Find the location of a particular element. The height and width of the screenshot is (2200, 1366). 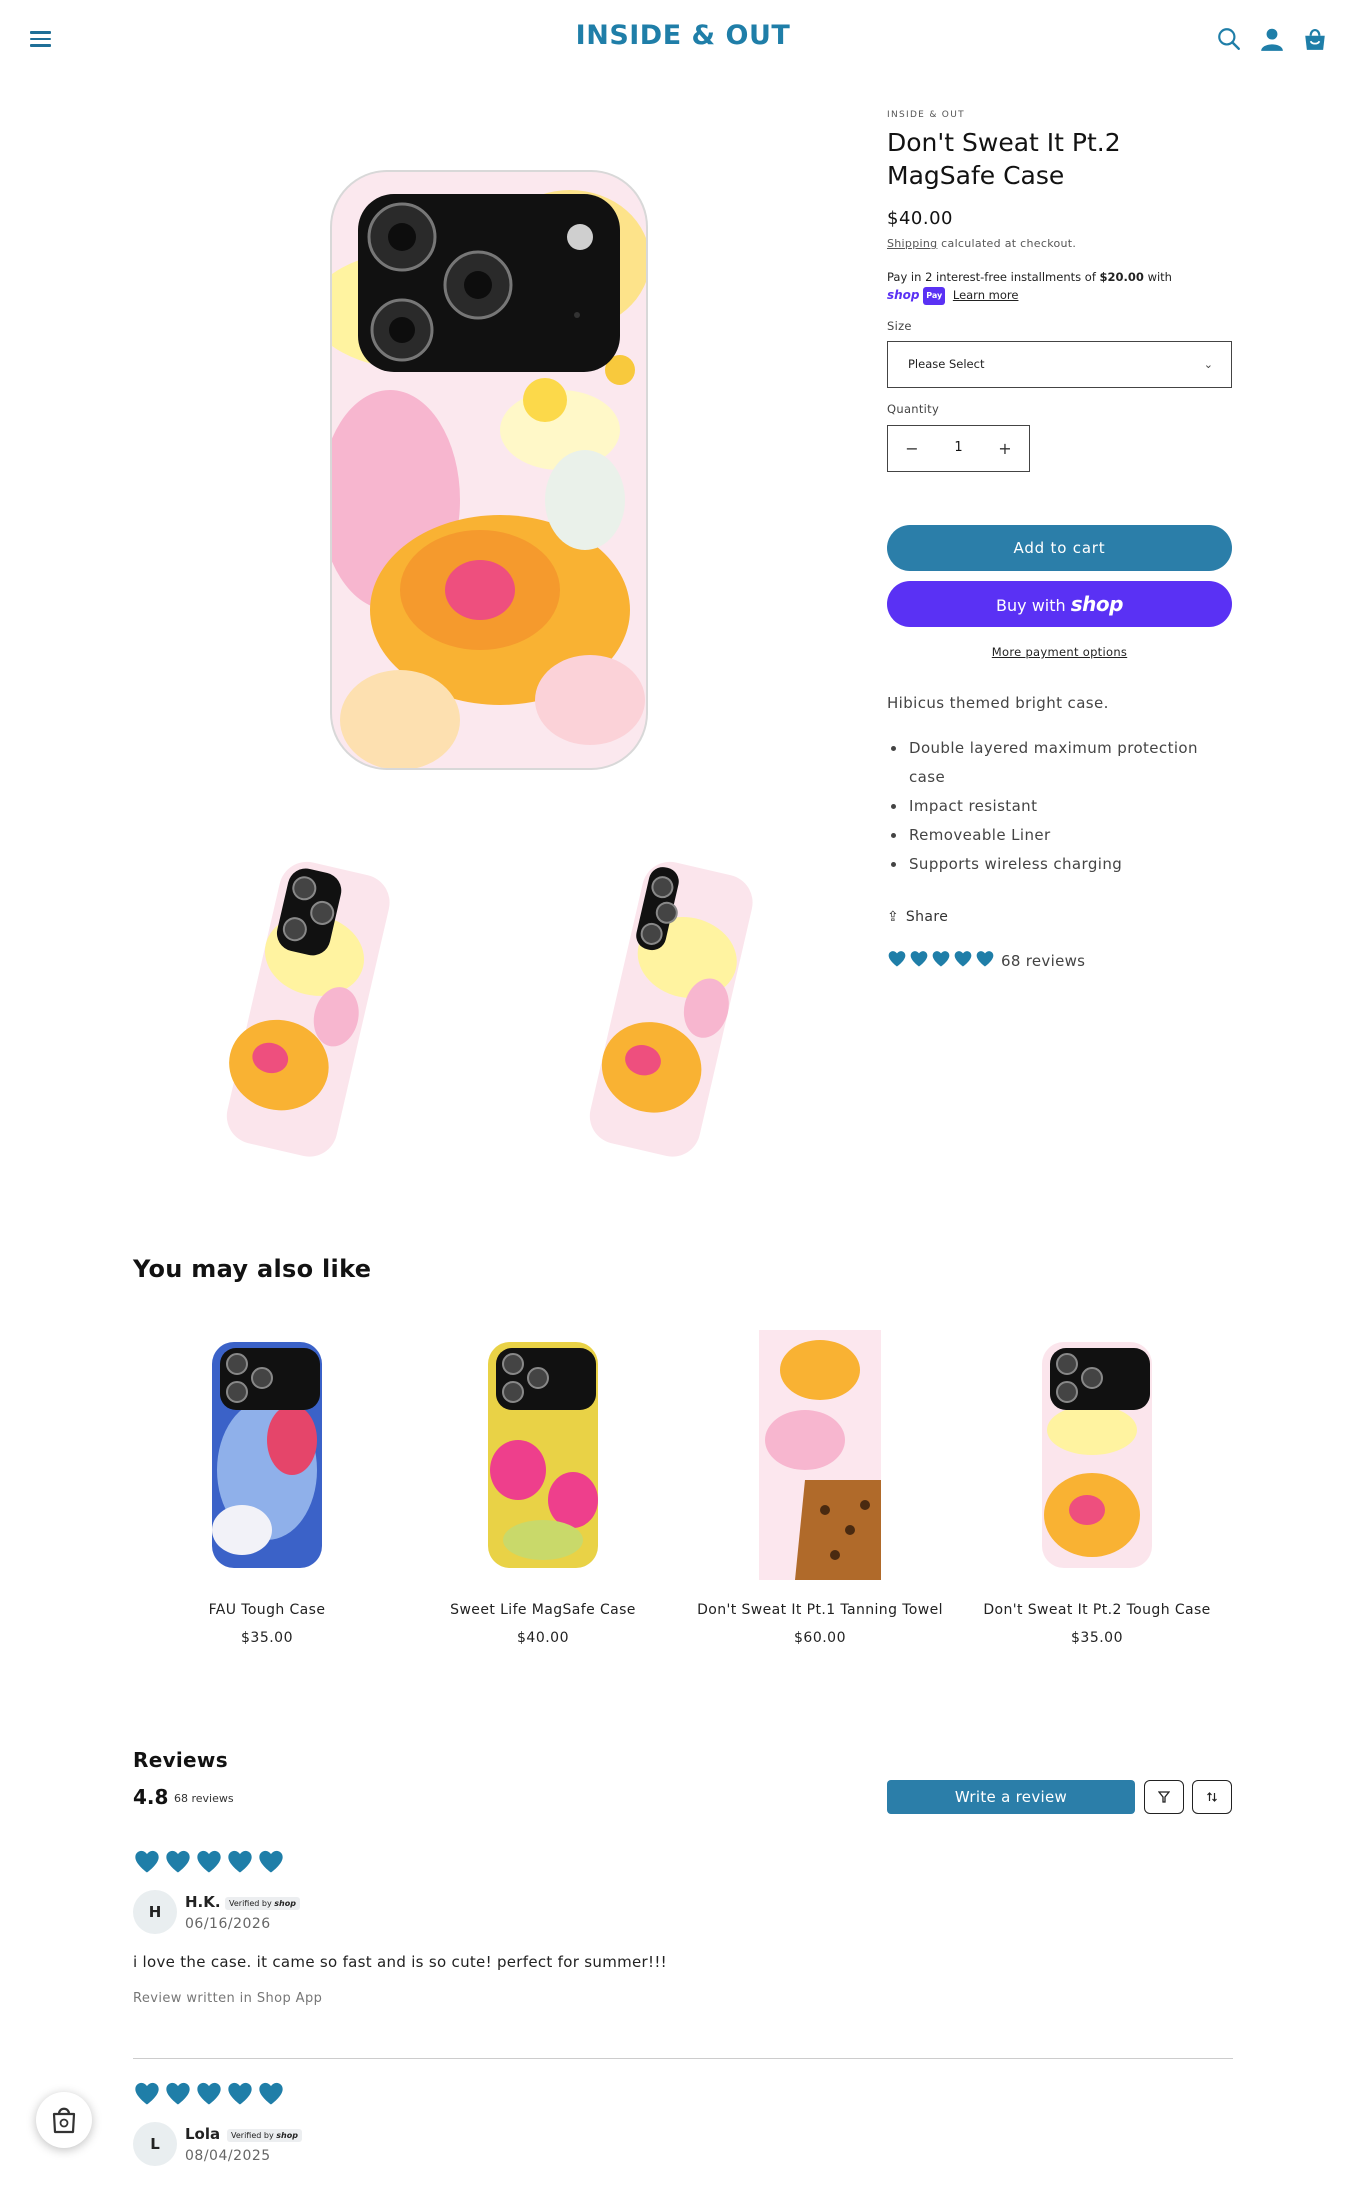

shopping-bag-icon is located at coordinates (64, 2120).